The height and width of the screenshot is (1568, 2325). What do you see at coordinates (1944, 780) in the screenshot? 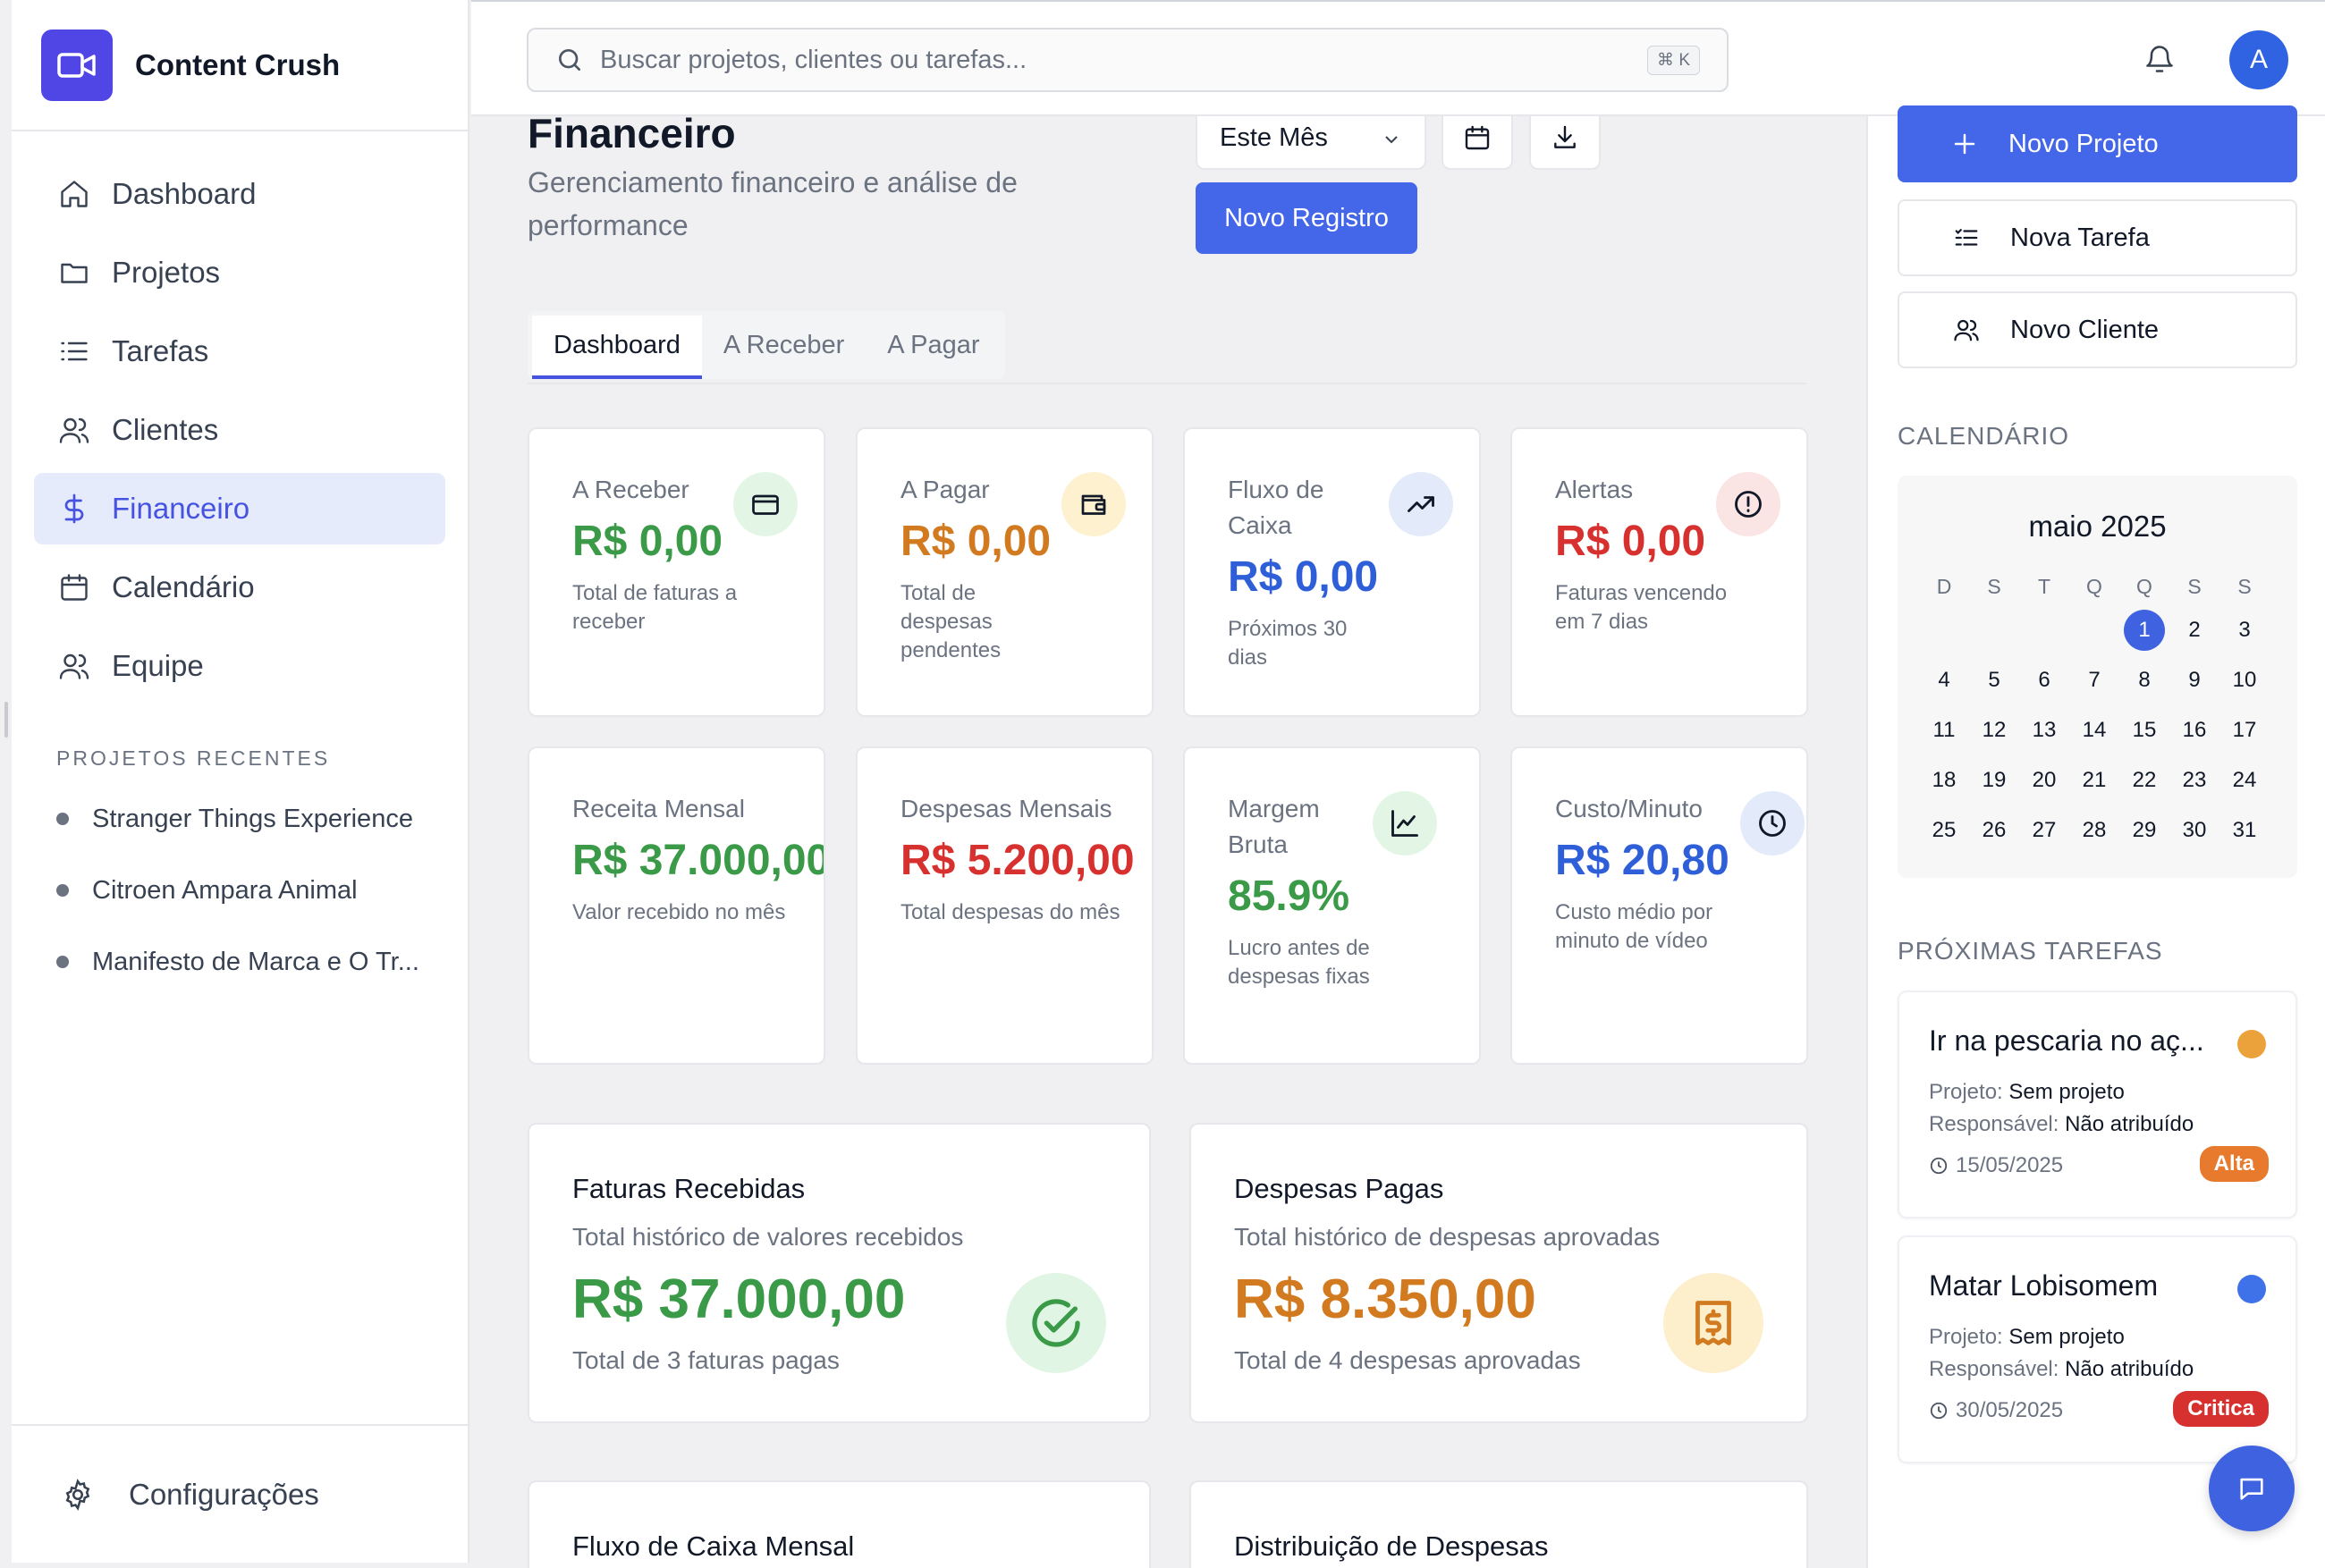
I see `calendar-day: 18` at bounding box center [1944, 780].